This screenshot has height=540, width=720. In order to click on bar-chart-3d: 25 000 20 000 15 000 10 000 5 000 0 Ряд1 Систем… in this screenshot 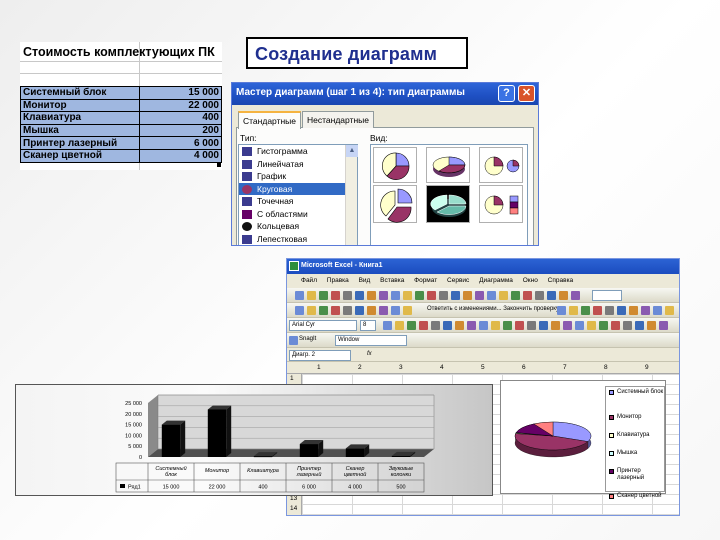, I will do `click(254, 440)`.